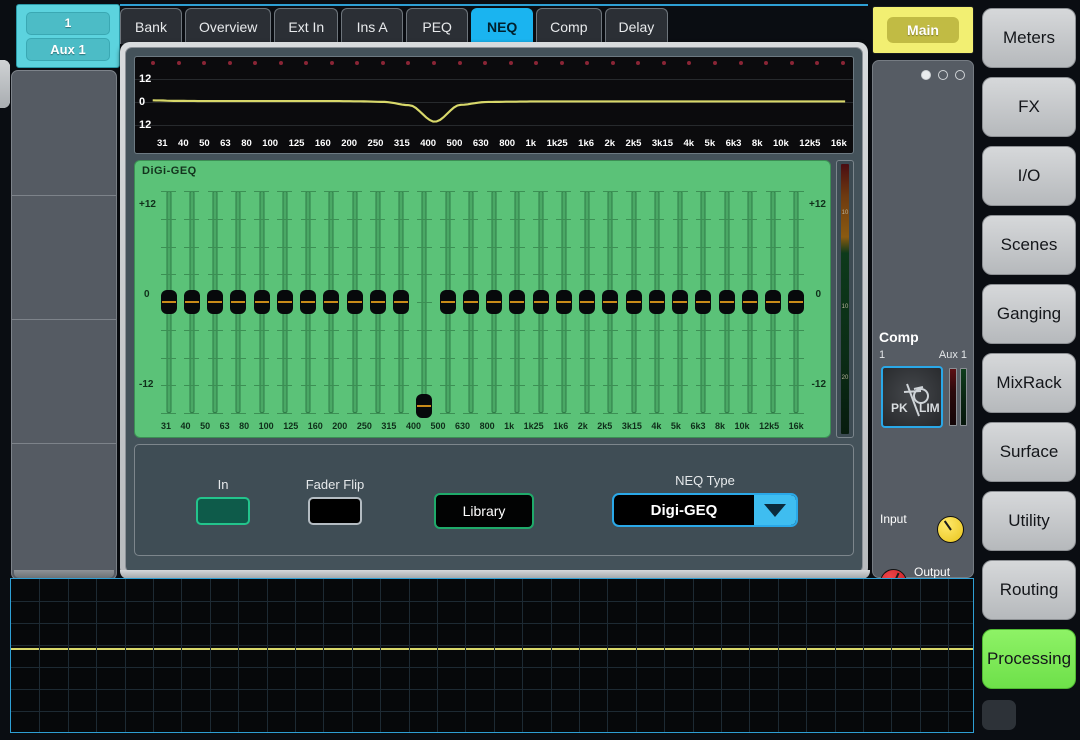 This screenshot has width=1080, height=740. What do you see at coordinates (68, 23) in the screenshot?
I see `channel-number: 1` at bounding box center [68, 23].